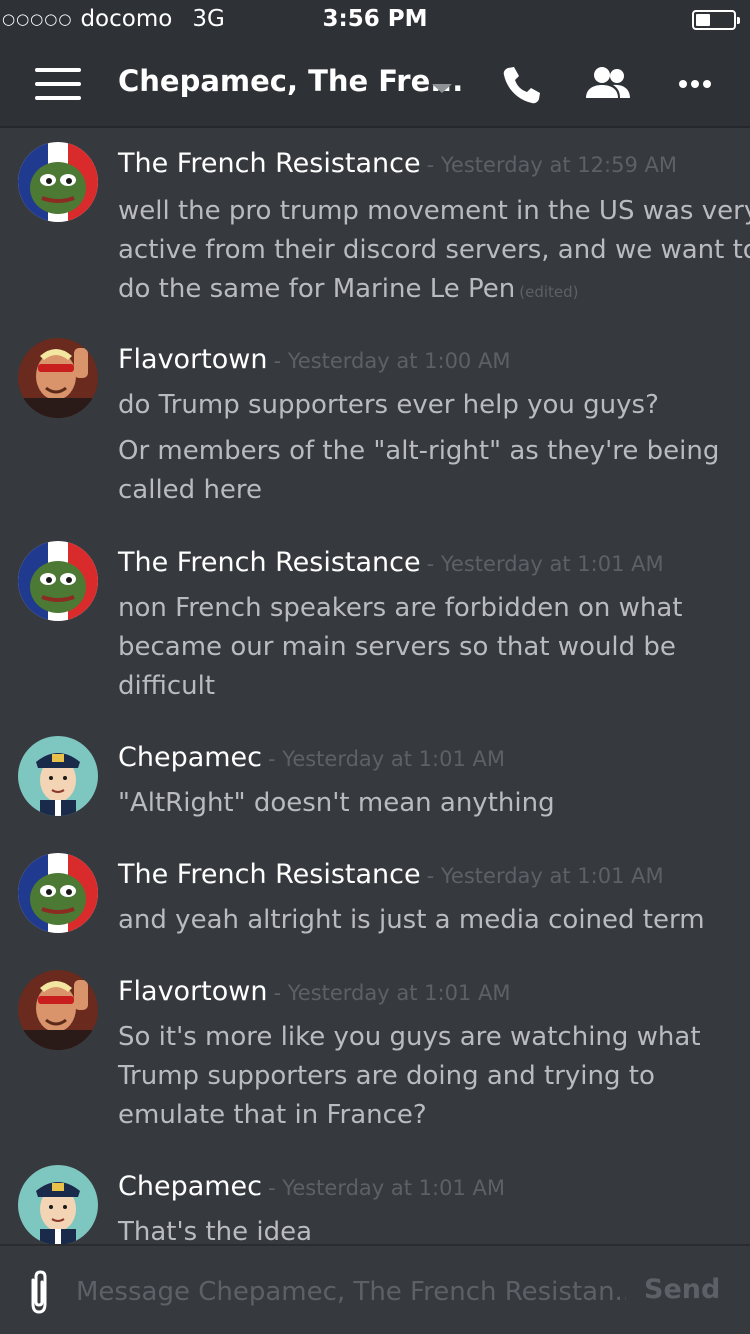 Image resolution: width=750 pixels, height=1334 pixels. I want to click on timestamp: - Yesterday at 1:00 AM, so click(392, 361).